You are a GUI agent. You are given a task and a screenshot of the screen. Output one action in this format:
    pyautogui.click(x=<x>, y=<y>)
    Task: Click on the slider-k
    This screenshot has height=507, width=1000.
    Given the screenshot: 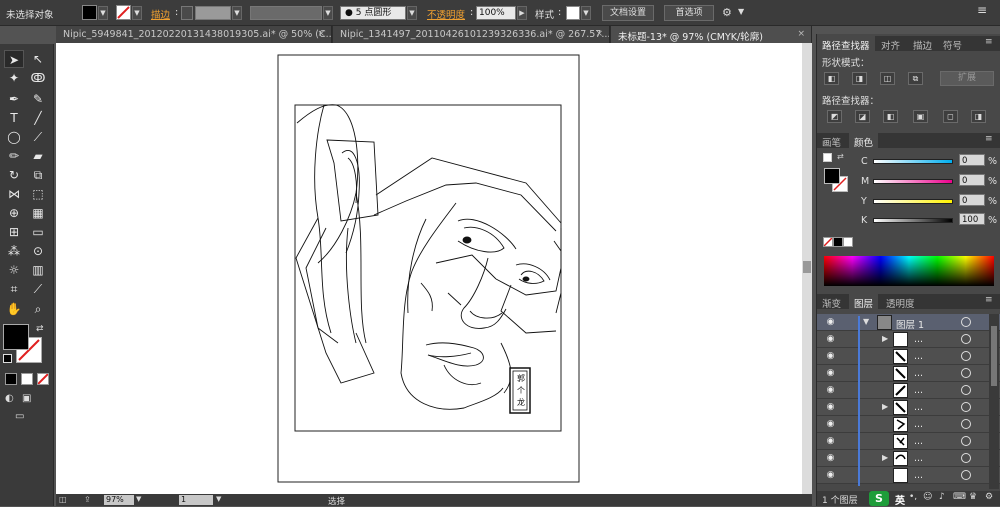 What is the action you would take?
    pyautogui.click(x=913, y=220)
    